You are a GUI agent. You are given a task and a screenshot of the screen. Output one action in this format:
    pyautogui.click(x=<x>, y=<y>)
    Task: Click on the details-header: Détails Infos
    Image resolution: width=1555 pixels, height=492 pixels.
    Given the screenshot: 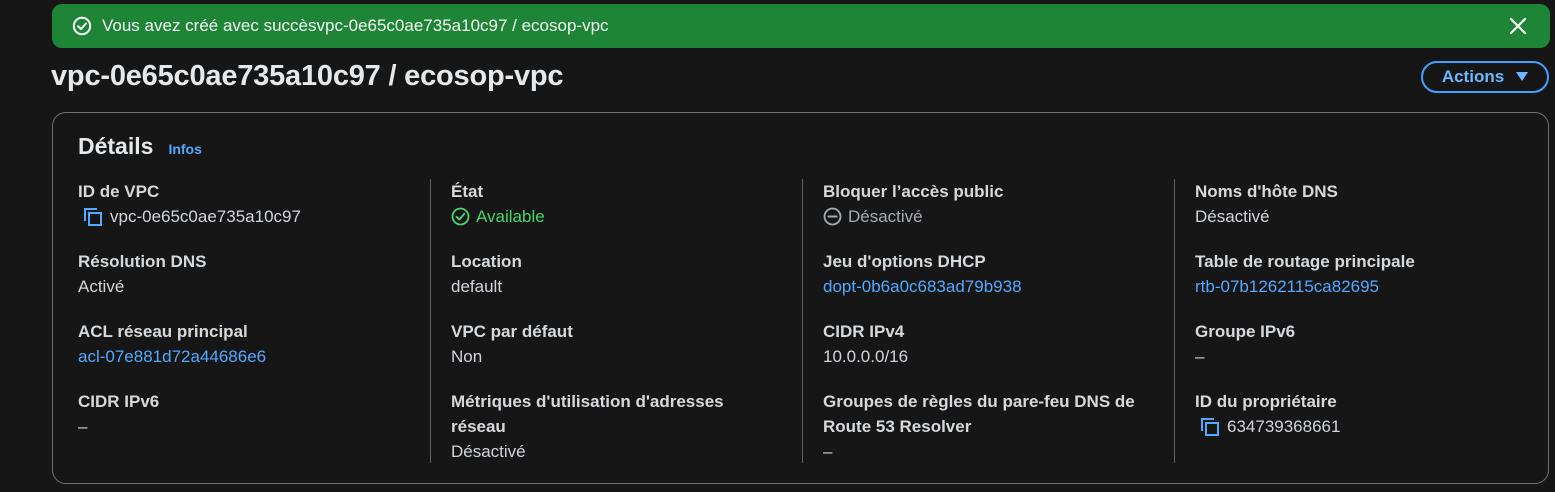 What is the action you would take?
    pyautogui.click(x=140, y=146)
    